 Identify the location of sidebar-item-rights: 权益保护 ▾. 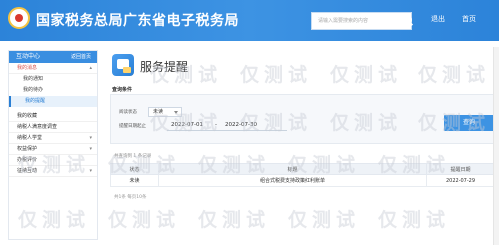
(53, 149).